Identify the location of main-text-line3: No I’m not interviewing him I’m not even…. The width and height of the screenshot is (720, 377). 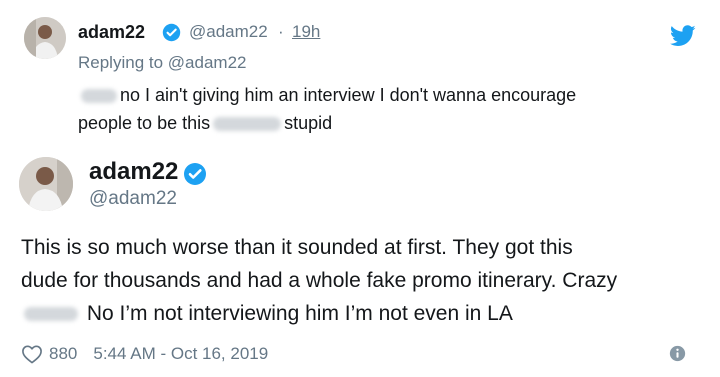
(299, 313).